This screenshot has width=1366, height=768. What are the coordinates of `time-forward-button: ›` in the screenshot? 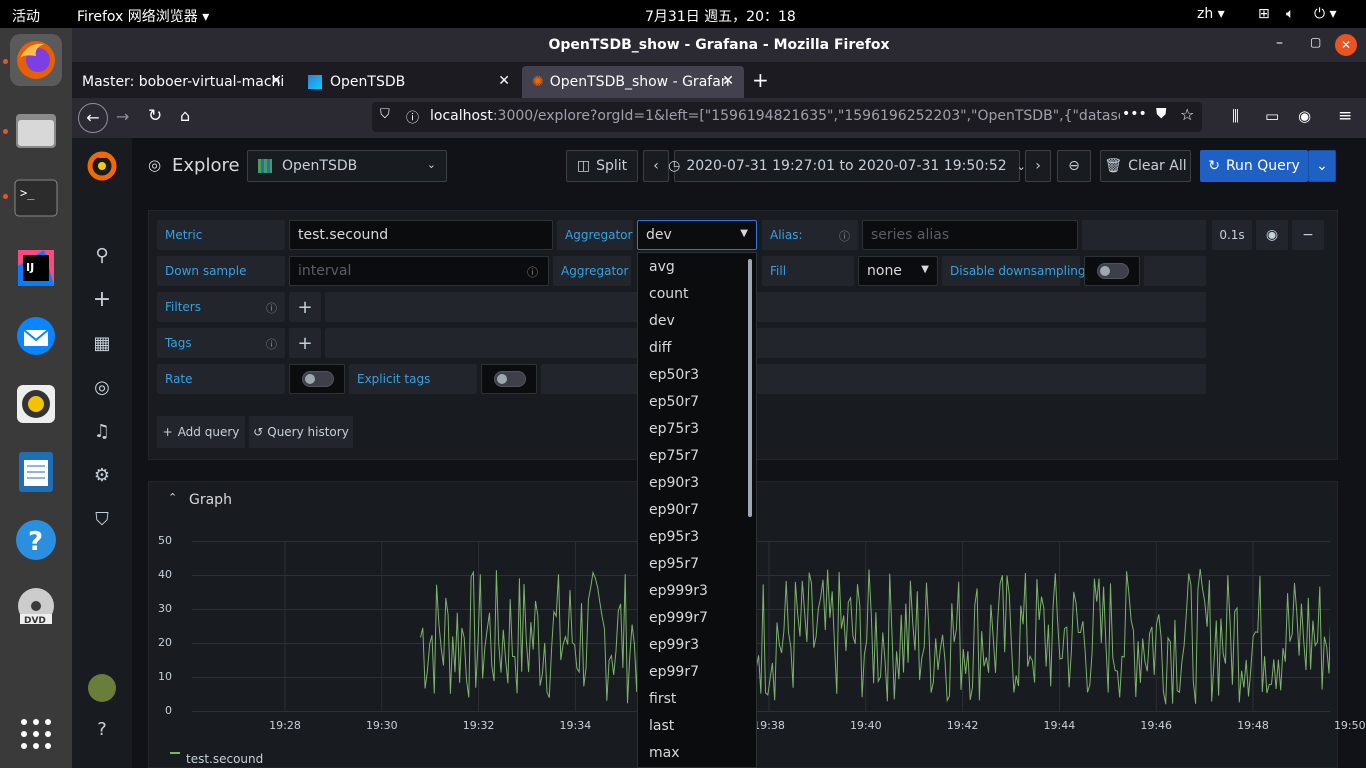 It's located at (1038, 166).